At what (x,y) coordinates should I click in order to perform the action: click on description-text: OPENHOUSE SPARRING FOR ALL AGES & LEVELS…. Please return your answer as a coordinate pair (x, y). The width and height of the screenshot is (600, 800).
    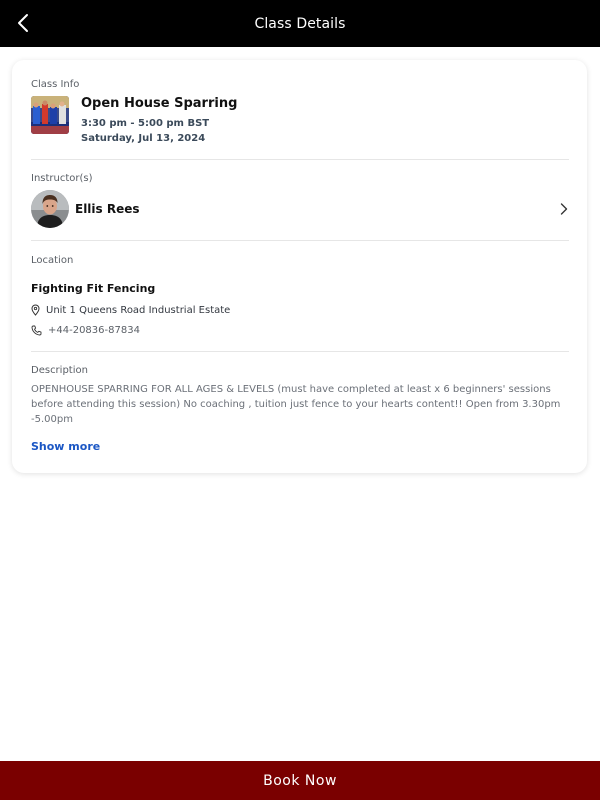
    Looking at the image, I should click on (296, 404).